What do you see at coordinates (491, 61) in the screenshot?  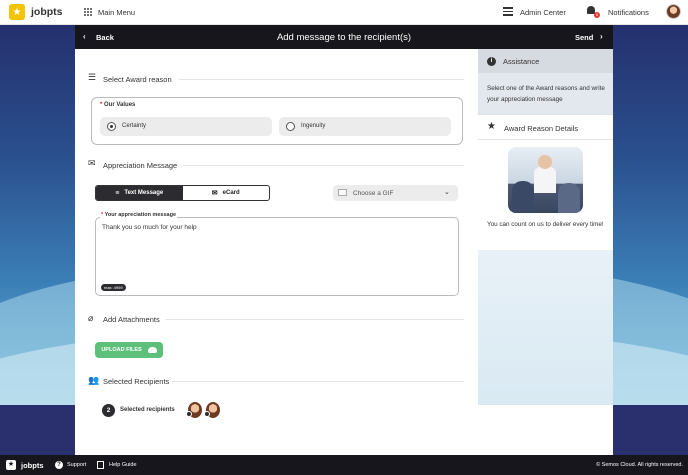 I see `info-icon: i` at bounding box center [491, 61].